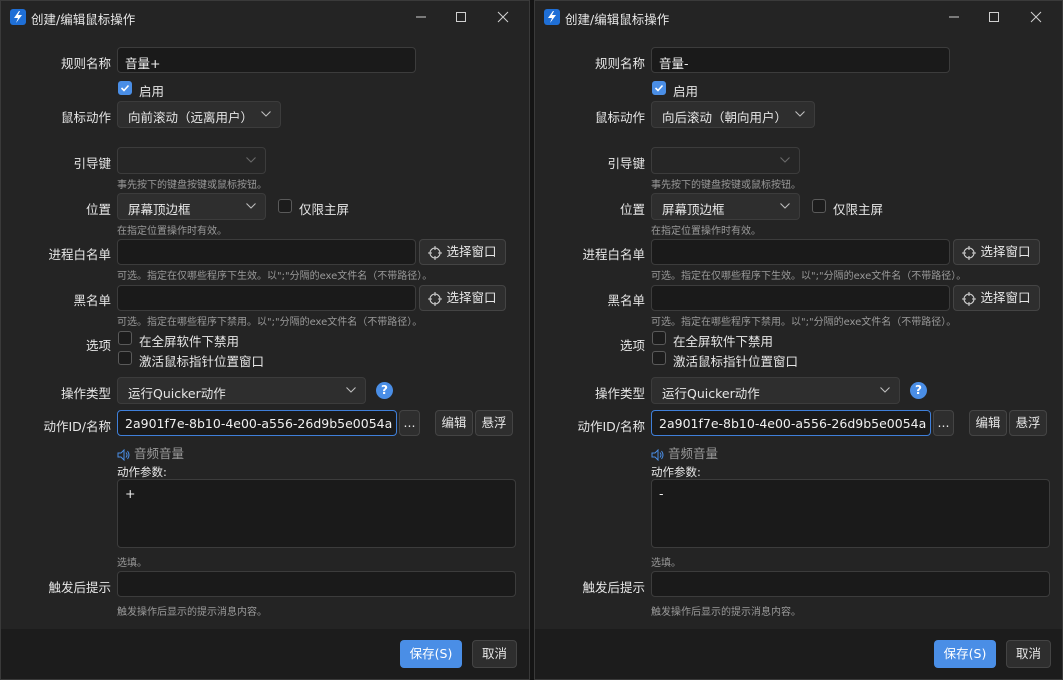 Image resolution: width=1063 pixels, height=680 pixels. Describe the element at coordinates (202, 361) in the screenshot. I see `activate-window-label: 激活鼠标指针位置窗口` at that location.